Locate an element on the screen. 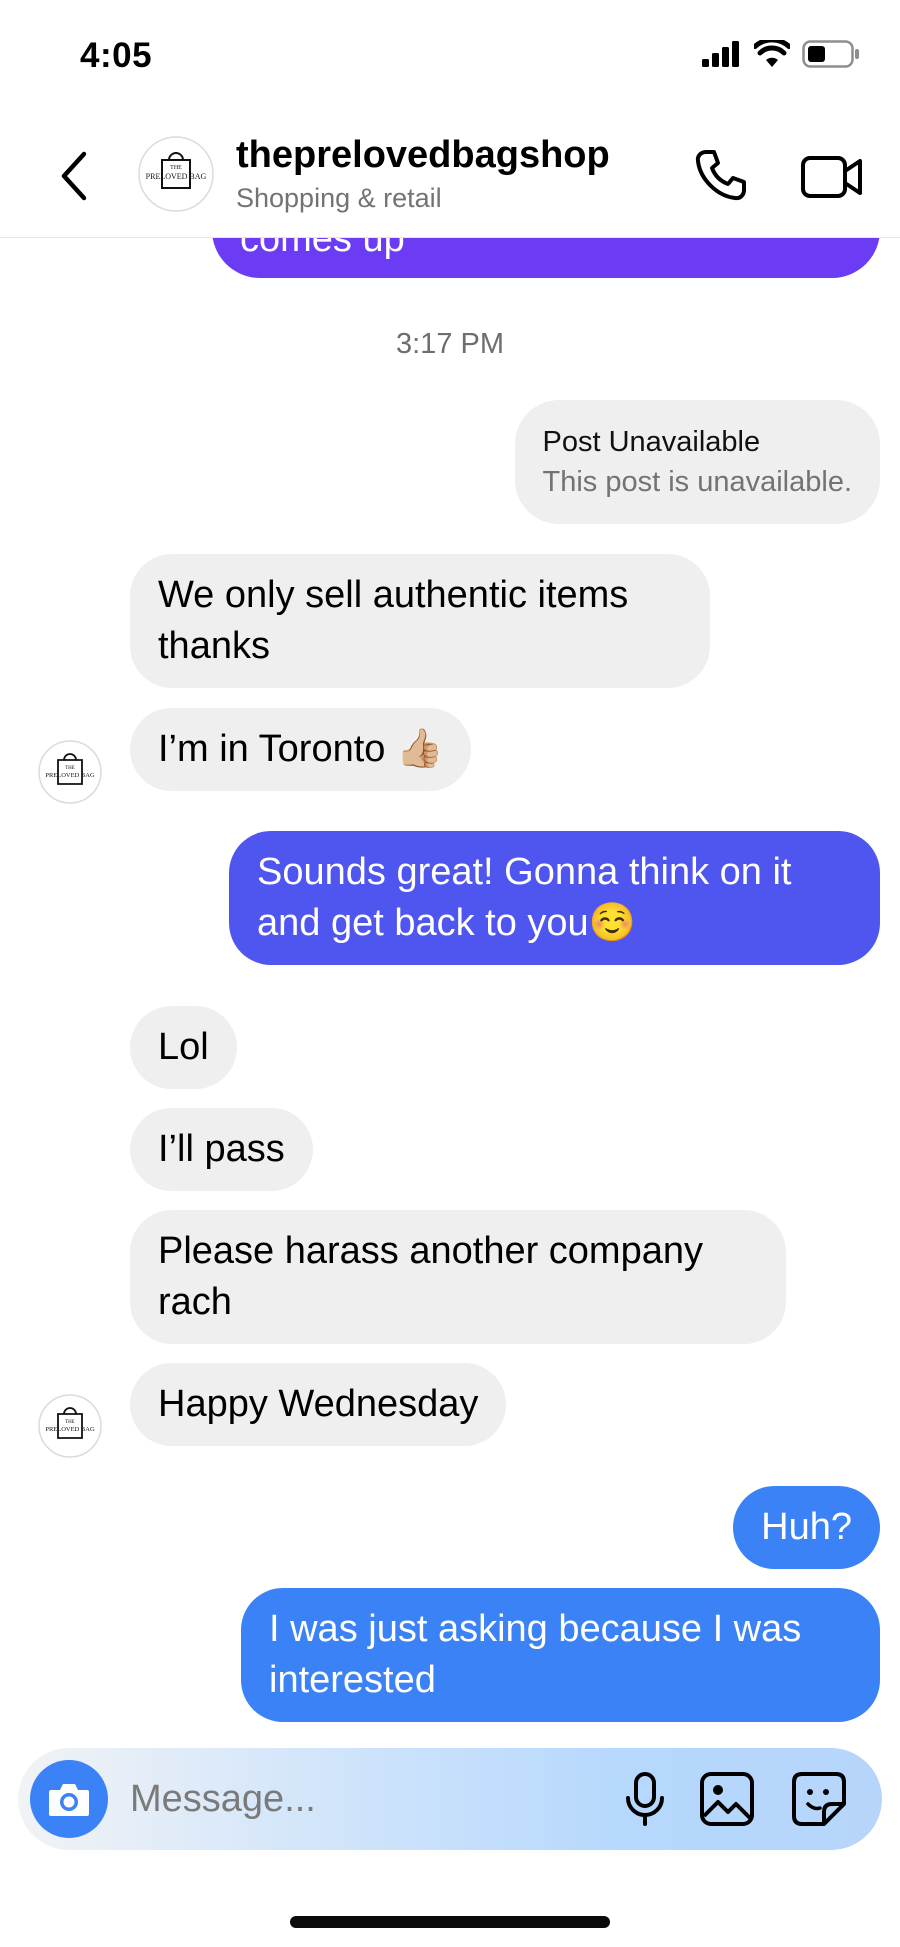  shared-post-title: Post Unavailable is located at coordinates (651, 442).